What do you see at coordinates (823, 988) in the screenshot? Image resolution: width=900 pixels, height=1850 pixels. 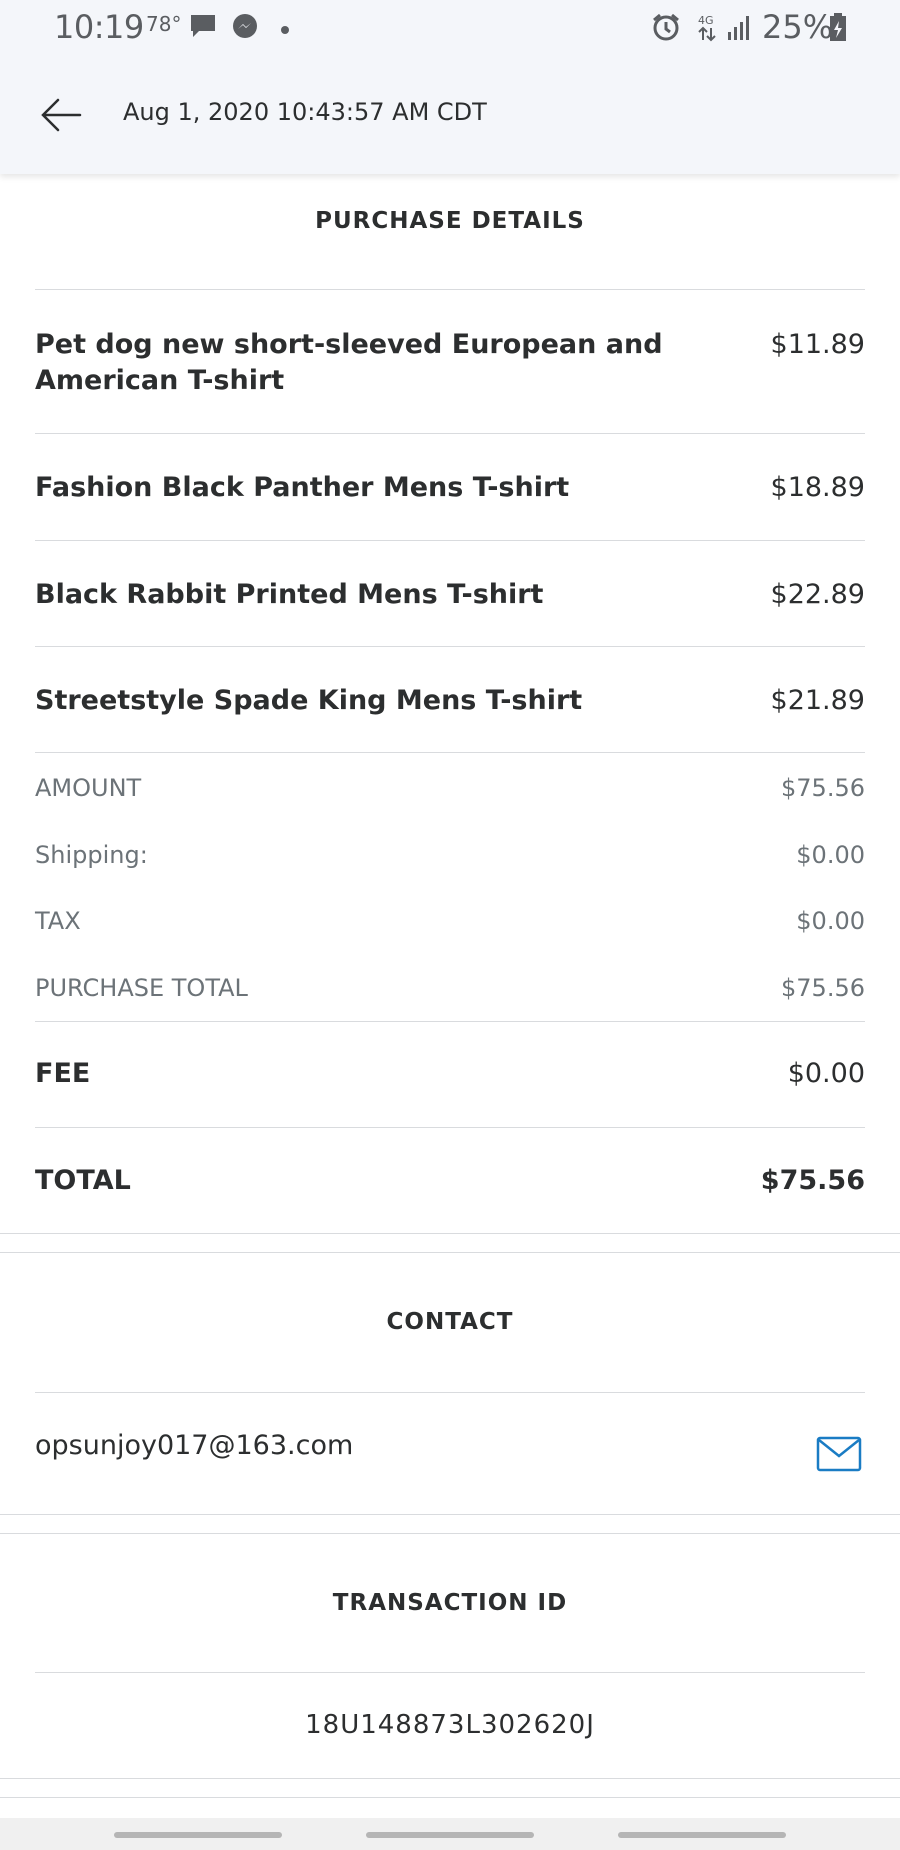 I see `purchase-total-value: $75.56` at bounding box center [823, 988].